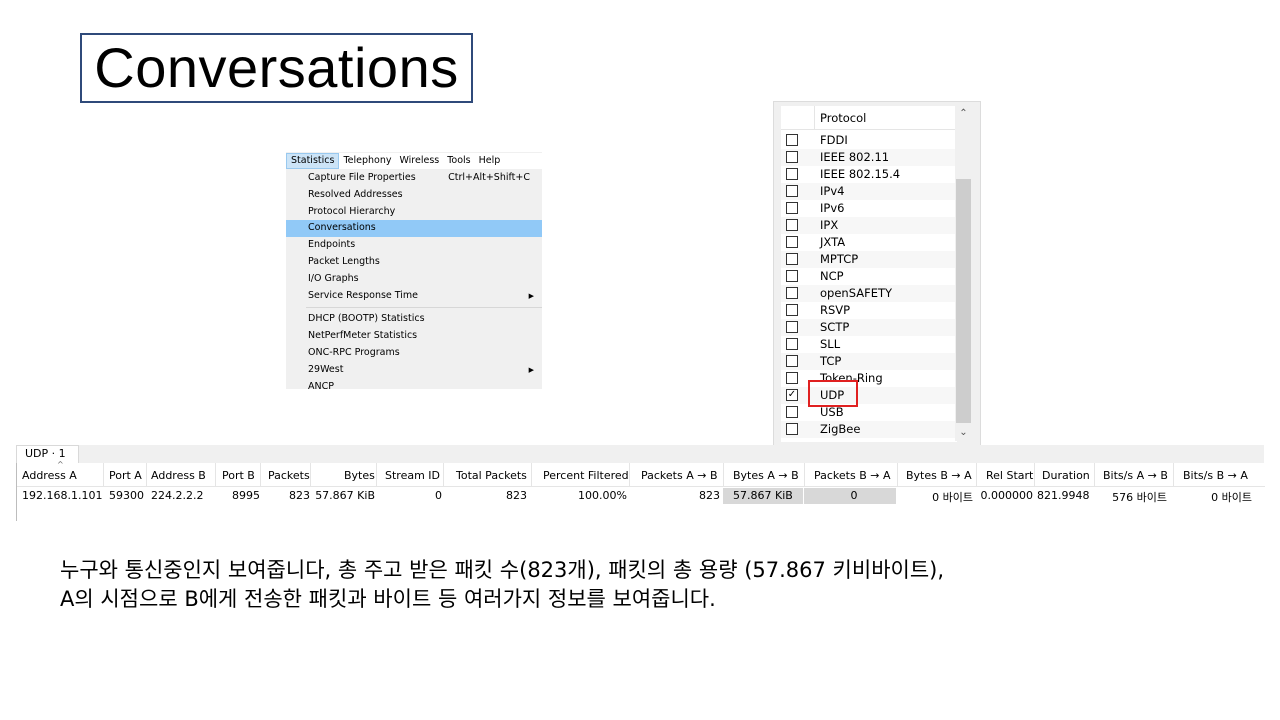 The width and height of the screenshot is (1280, 720). Describe the element at coordinates (1135, 475) in the screenshot. I see `column-header: Bits/s A → B` at that location.